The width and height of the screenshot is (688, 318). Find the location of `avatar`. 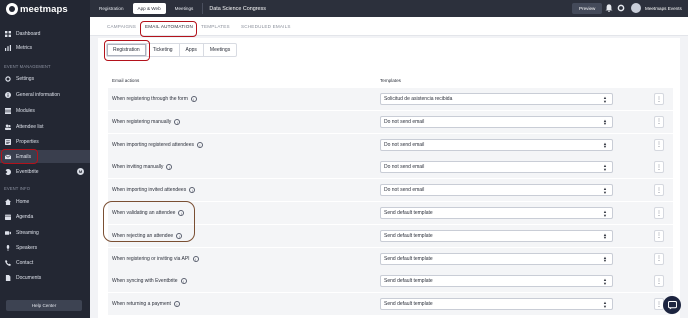

avatar is located at coordinates (636, 8).